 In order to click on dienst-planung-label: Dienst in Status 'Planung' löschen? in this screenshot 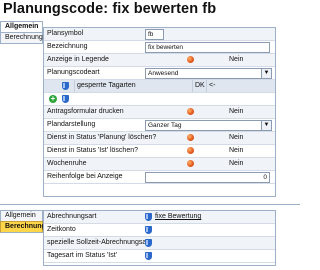, I will do `click(102, 137)`.